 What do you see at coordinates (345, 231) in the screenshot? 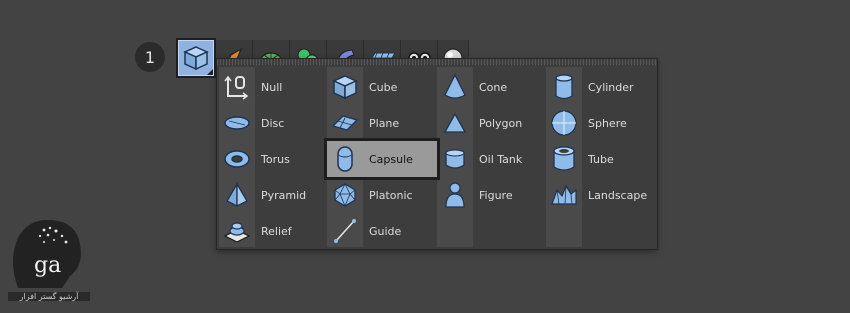
I see `guide-icon` at bounding box center [345, 231].